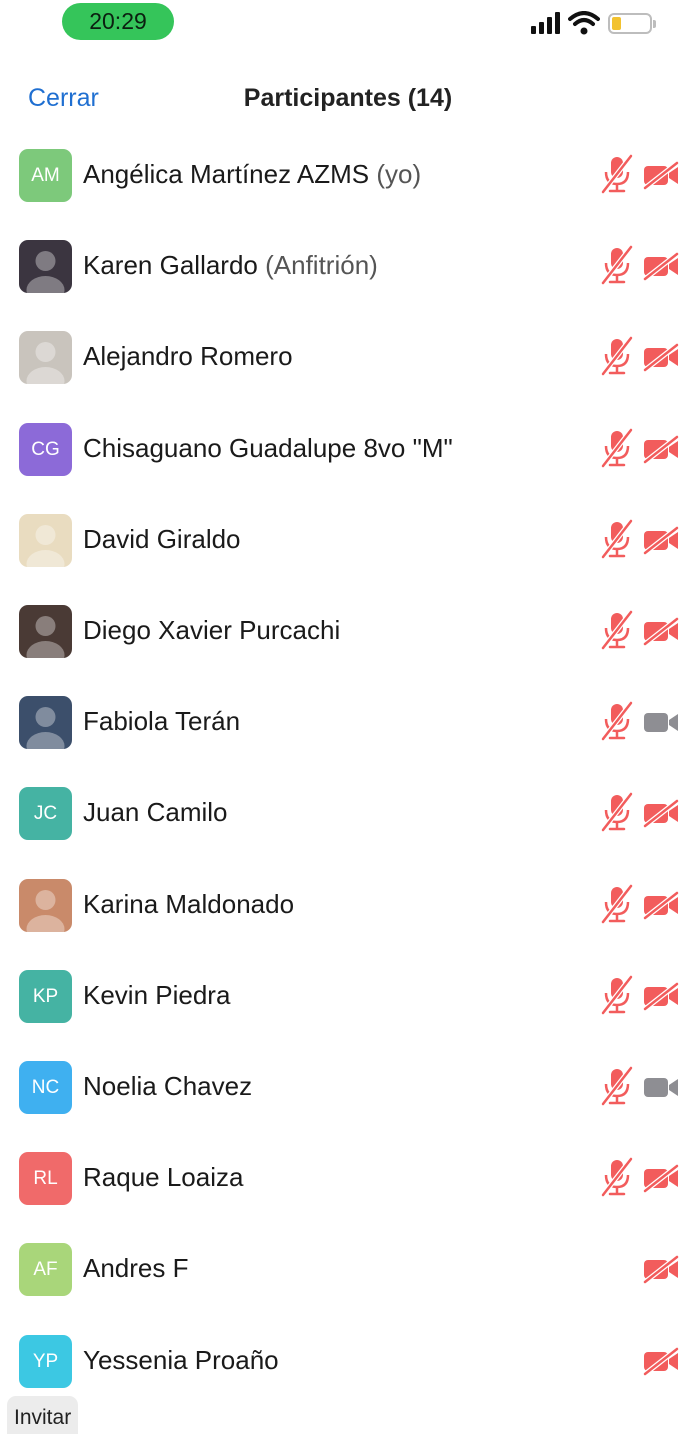 This screenshot has width=686, height=1434. What do you see at coordinates (343, 905) in the screenshot?
I see `participant-row: Karina Maldonado` at bounding box center [343, 905].